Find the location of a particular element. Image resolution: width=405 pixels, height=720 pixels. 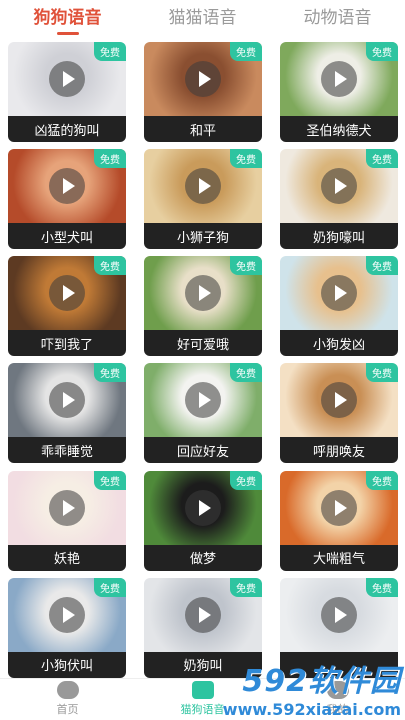

sound-card: 免费奶狗嚎叫 is located at coordinates (339, 199).